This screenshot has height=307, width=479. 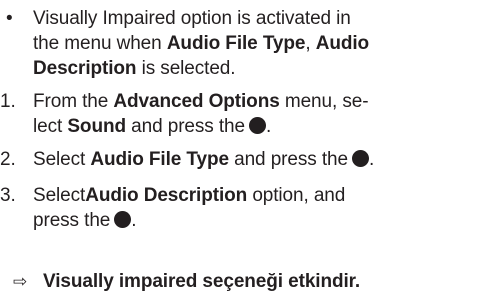 I want to click on result-arrow-icon: ⇨, so click(x=20, y=281).